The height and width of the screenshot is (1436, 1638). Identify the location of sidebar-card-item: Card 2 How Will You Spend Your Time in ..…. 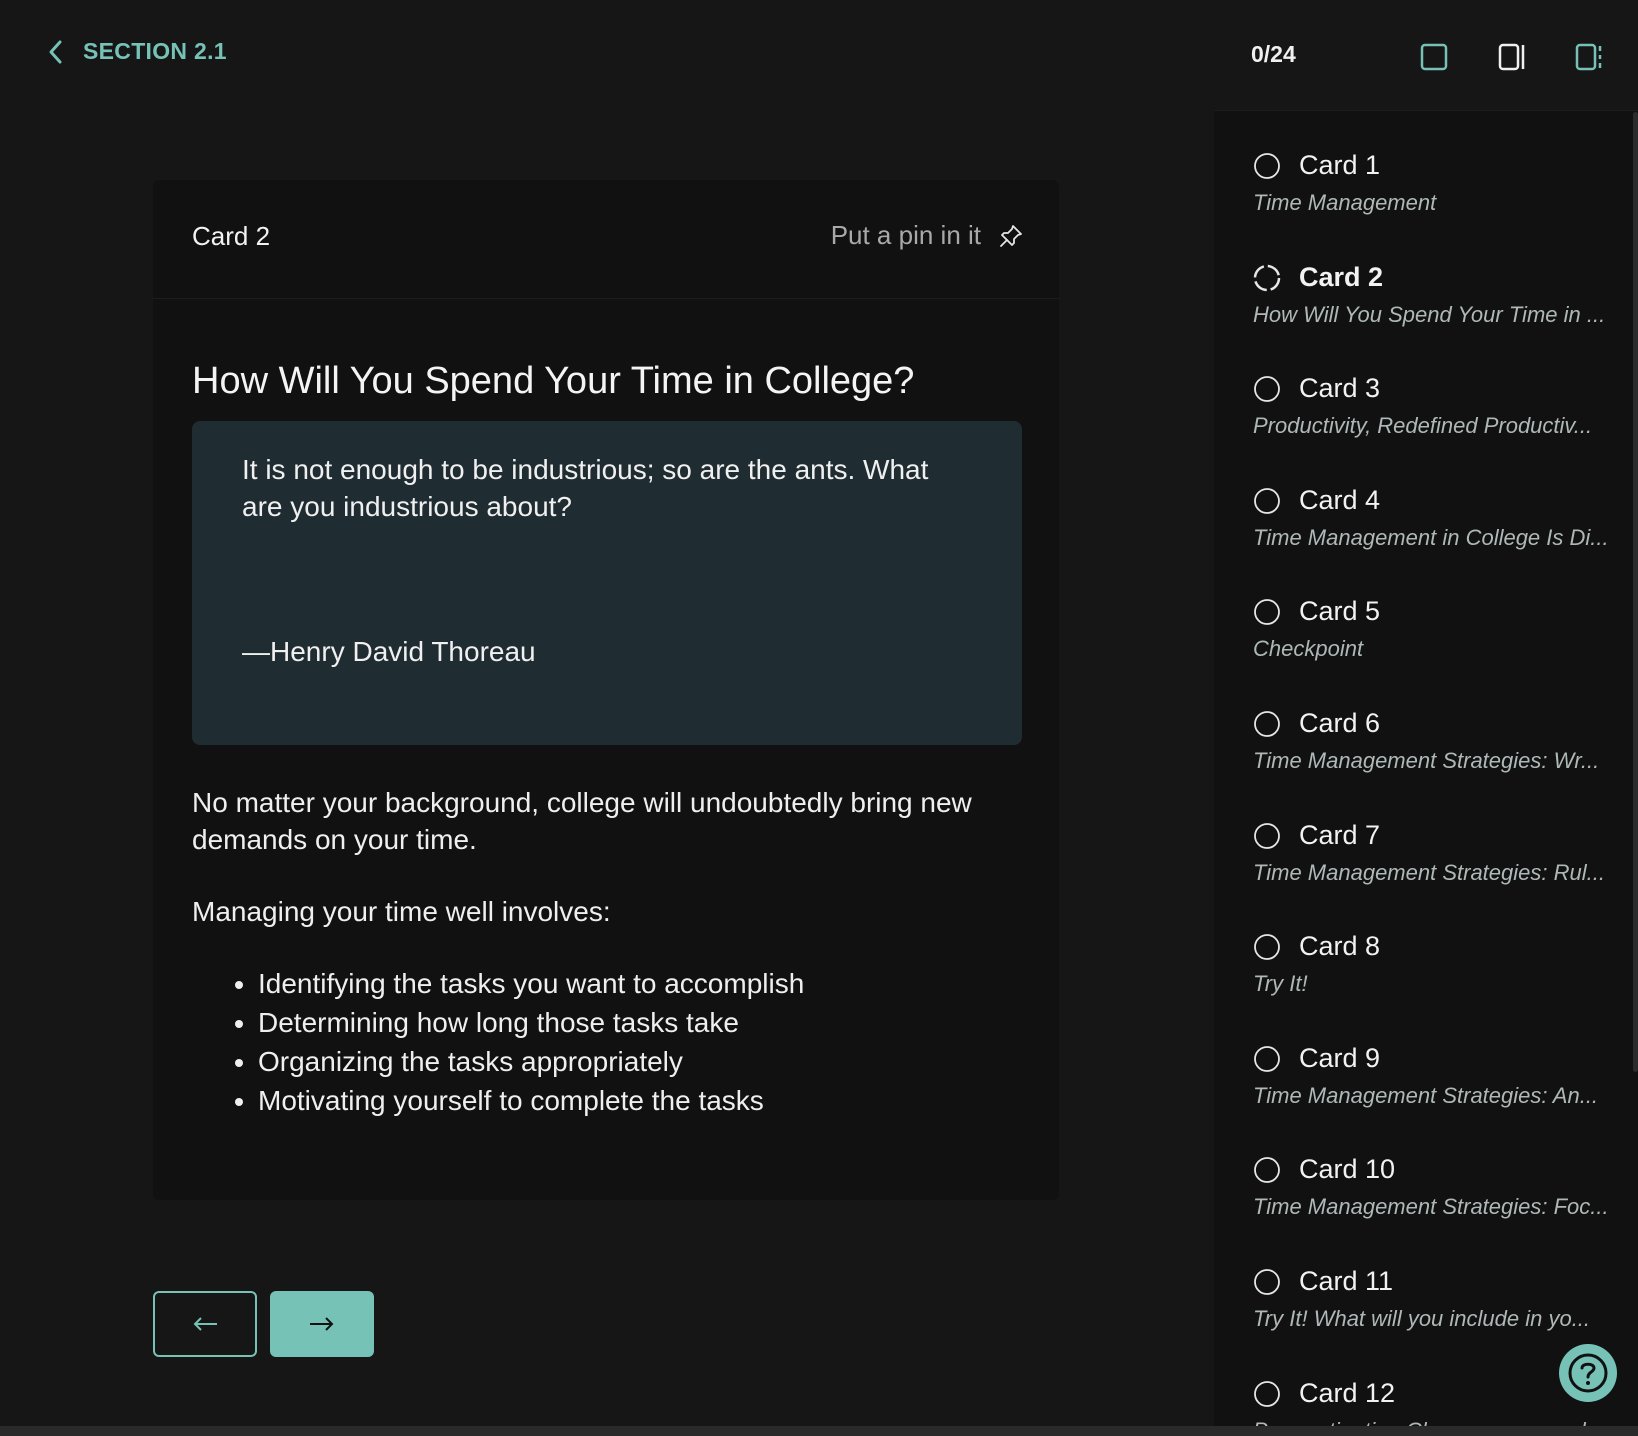
(1433, 282).